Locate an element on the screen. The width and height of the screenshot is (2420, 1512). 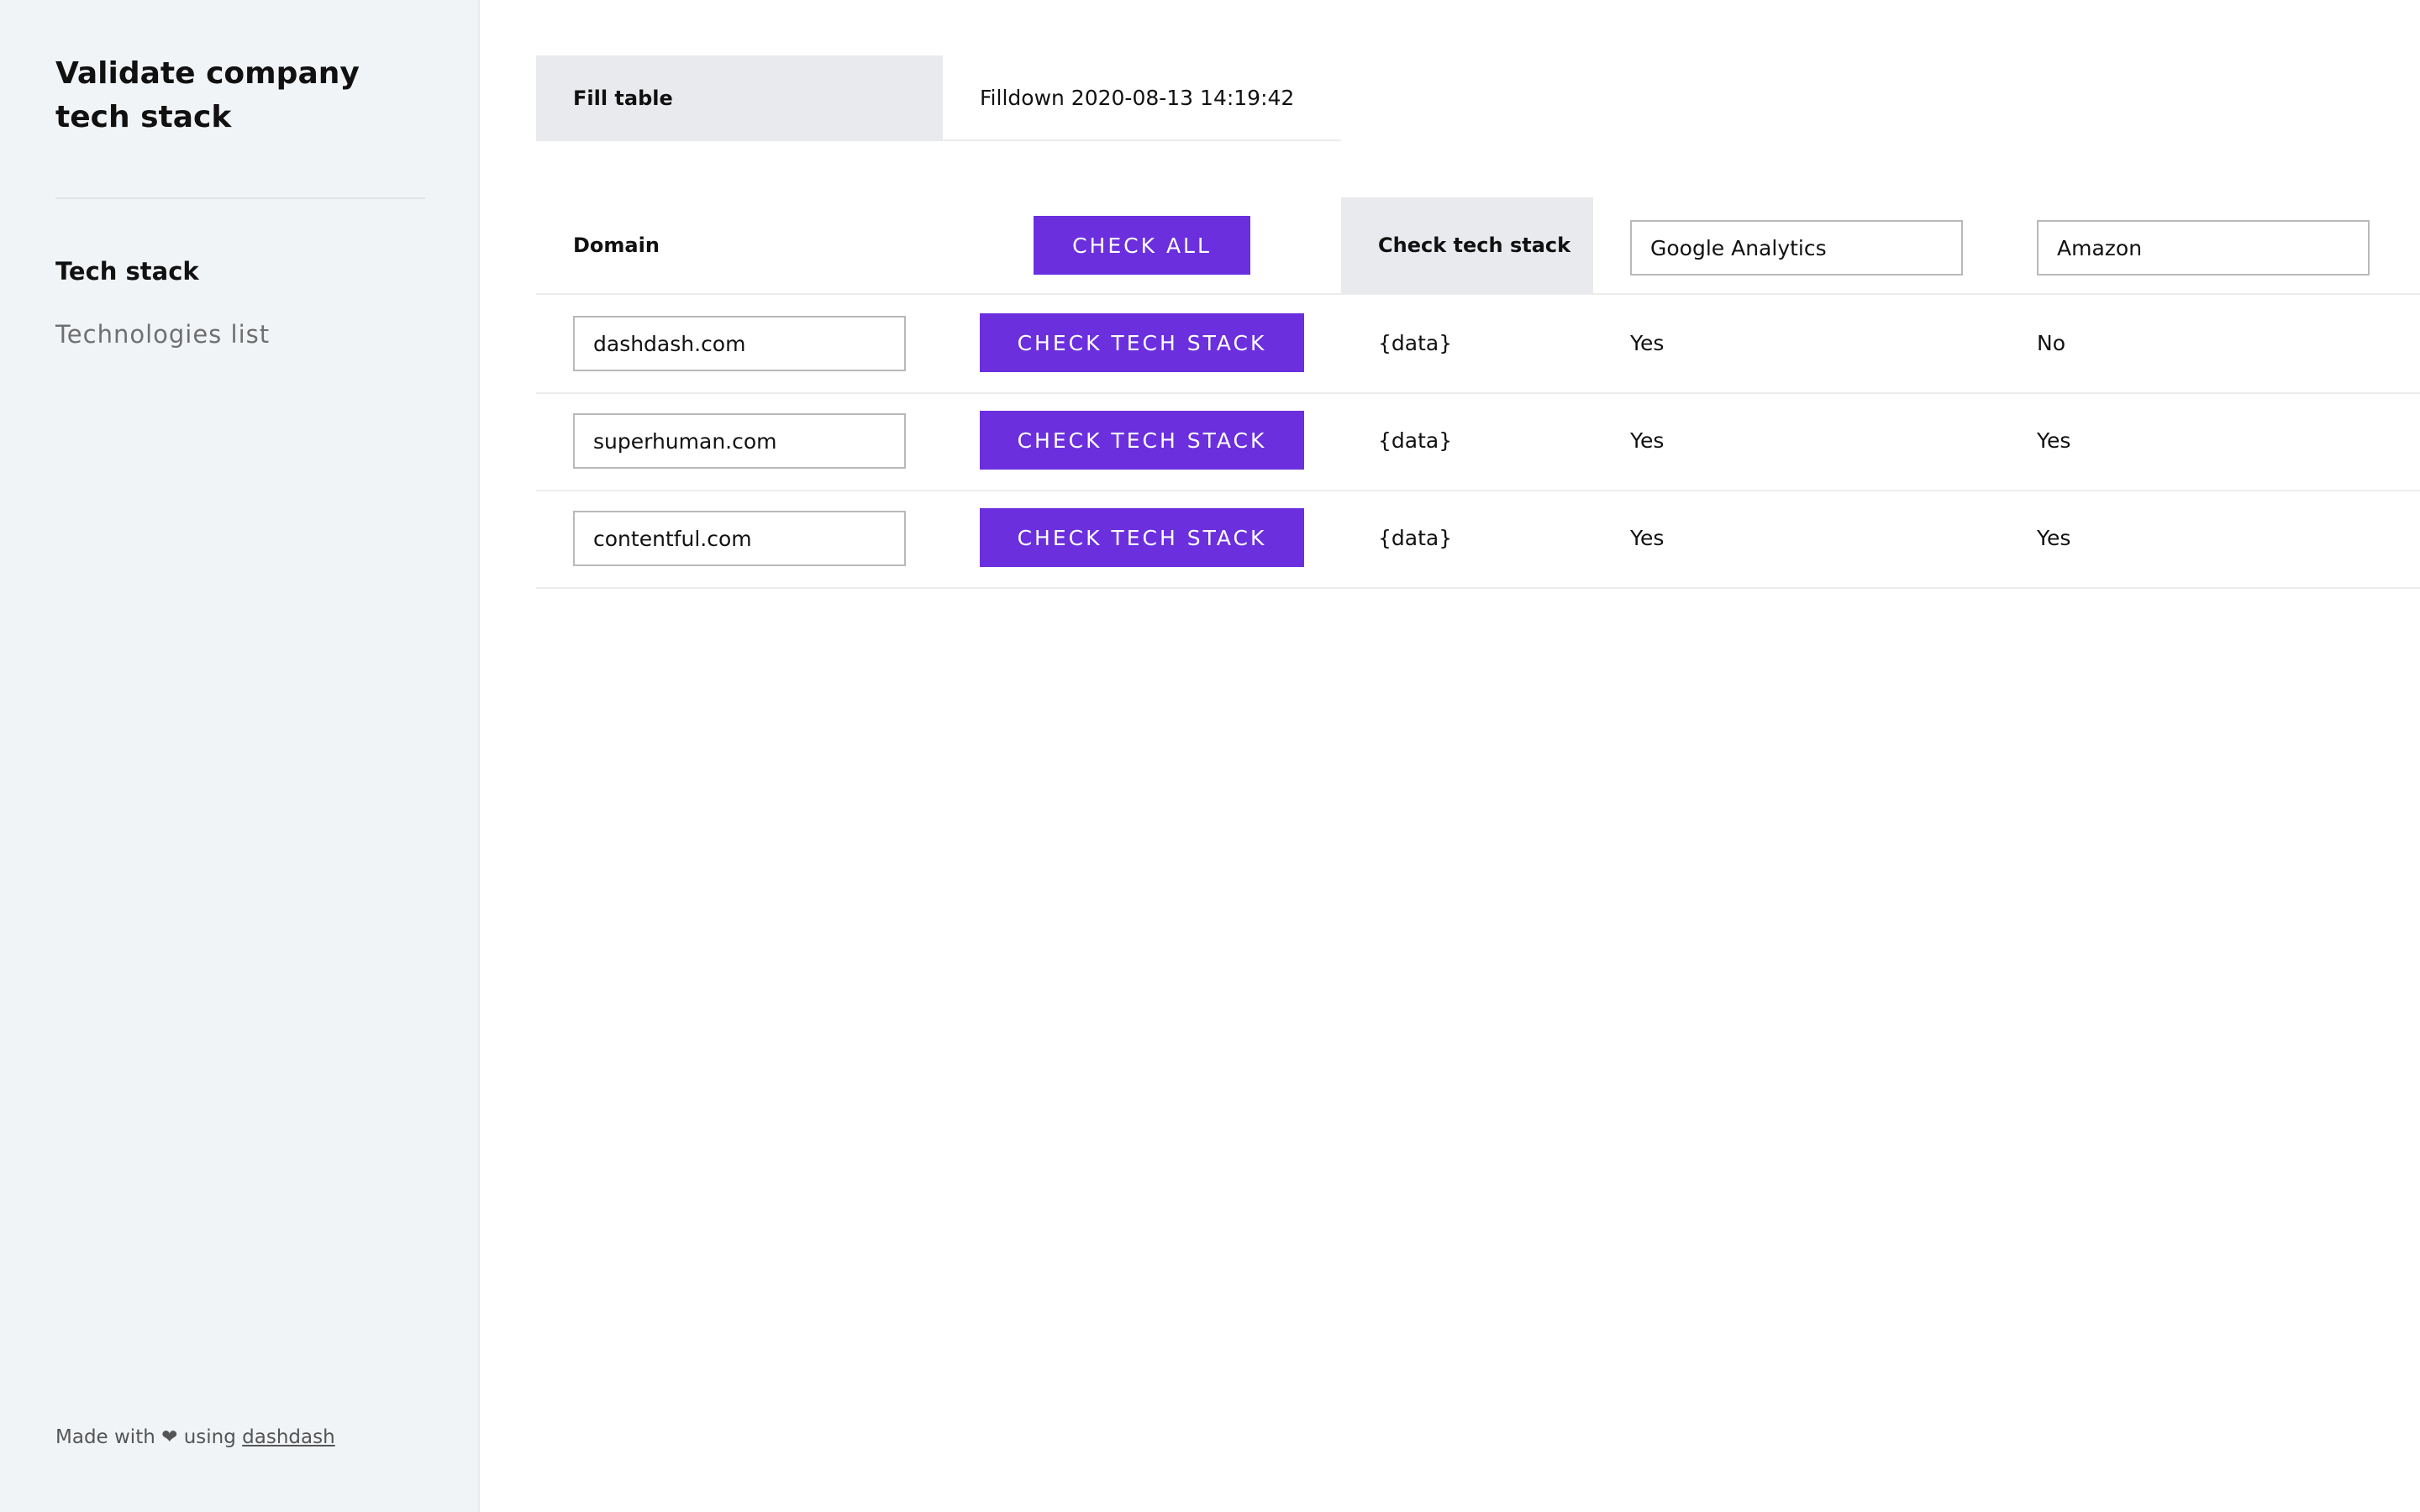
check-tech-stack-header: Check tech stack is located at coordinates (1474, 245).